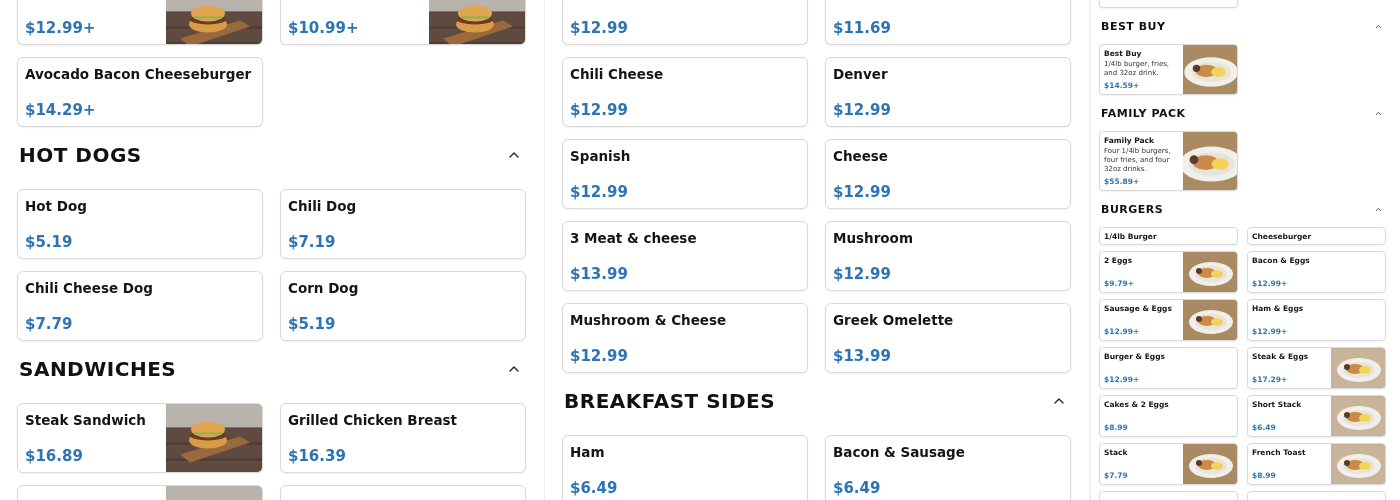 The height and width of the screenshot is (500, 1400). What do you see at coordinates (403, 22) in the screenshot?
I see `menu-item-card: $10.99+` at bounding box center [403, 22].